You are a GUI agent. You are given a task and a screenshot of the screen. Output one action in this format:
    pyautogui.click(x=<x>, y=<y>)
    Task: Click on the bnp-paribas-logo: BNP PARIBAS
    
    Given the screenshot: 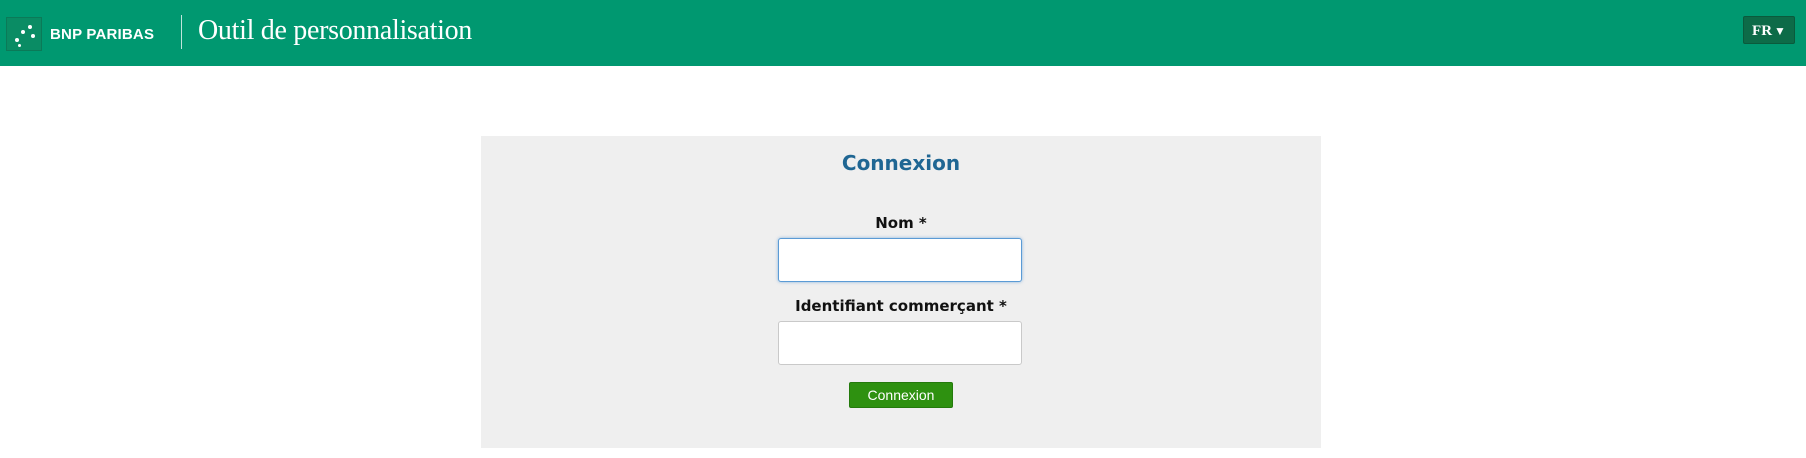 What is the action you would take?
    pyautogui.click(x=80, y=34)
    